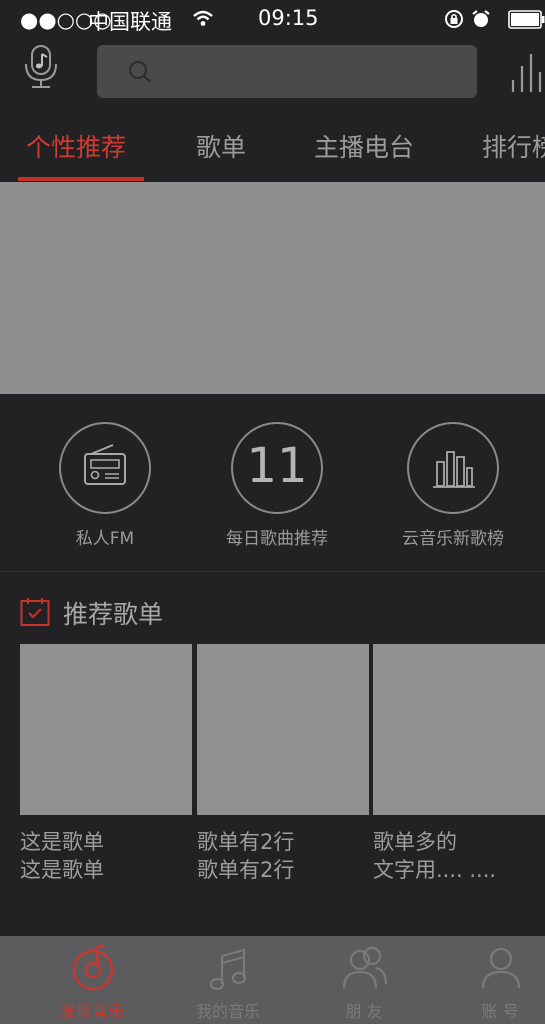  I want to click on feature-label: 每日歌曲推荐, so click(277, 539).